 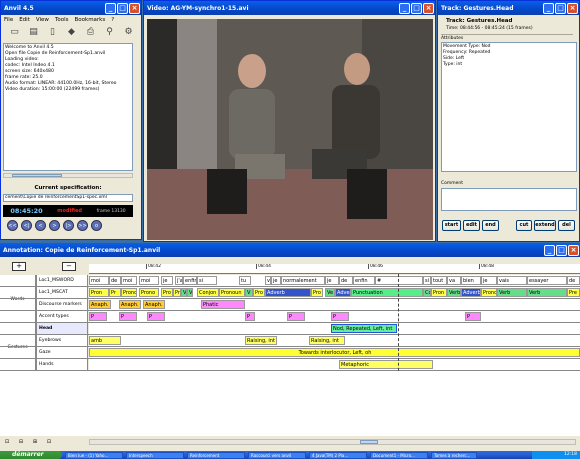 What do you see at coordinates (14, 32) in the screenshot?
I see `open-file-icon: ▭` at bounding box center [14, 32].